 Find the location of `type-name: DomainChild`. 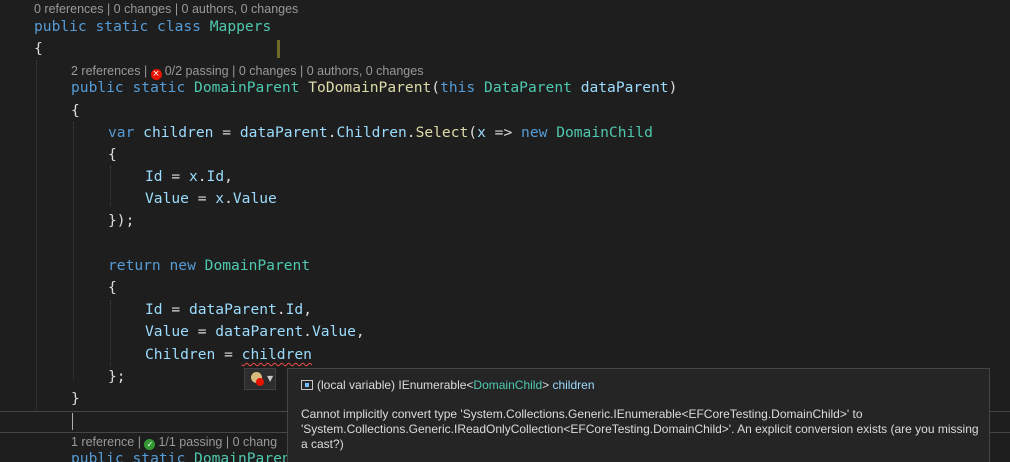

type-name: DomainChild is located at coordinates (604, 132).